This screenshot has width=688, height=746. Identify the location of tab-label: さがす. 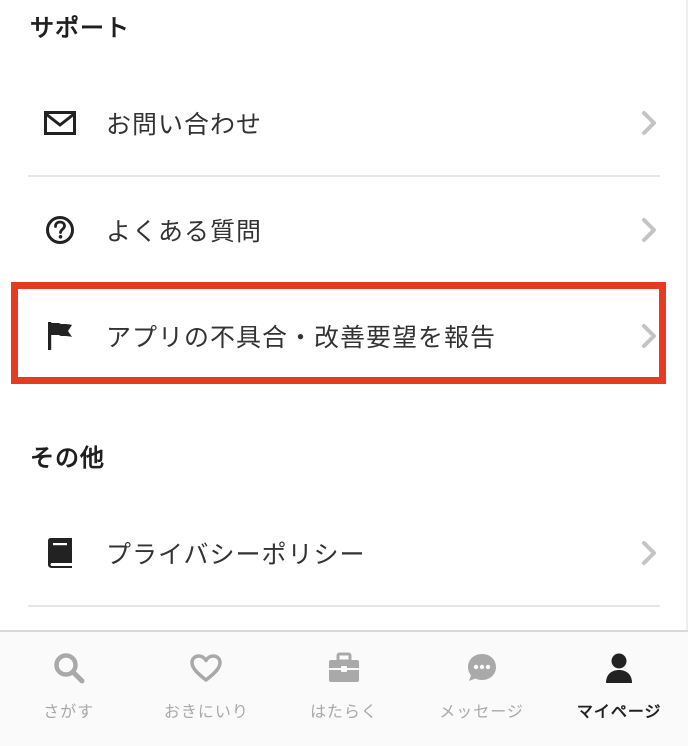
(69, 711).